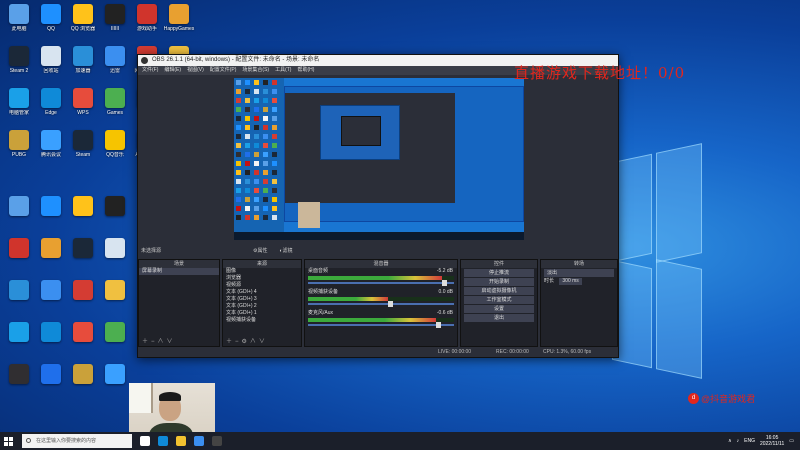 This screenshot has height=450, width=800. I want to click on desktop-icon: 腾讯会议, so click(51, 149).